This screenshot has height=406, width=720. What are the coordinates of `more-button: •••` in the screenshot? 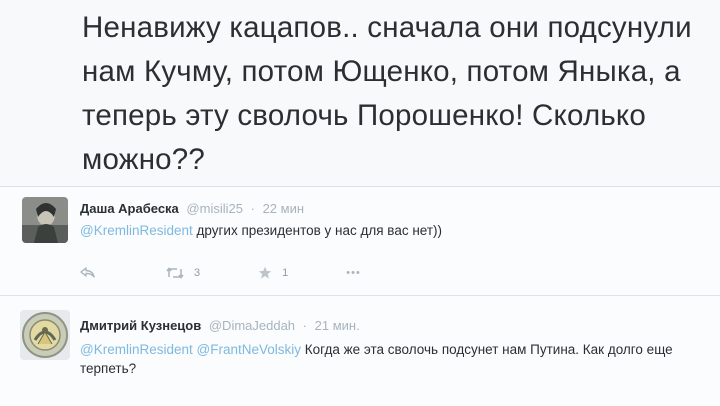 It's located at (353, 273).